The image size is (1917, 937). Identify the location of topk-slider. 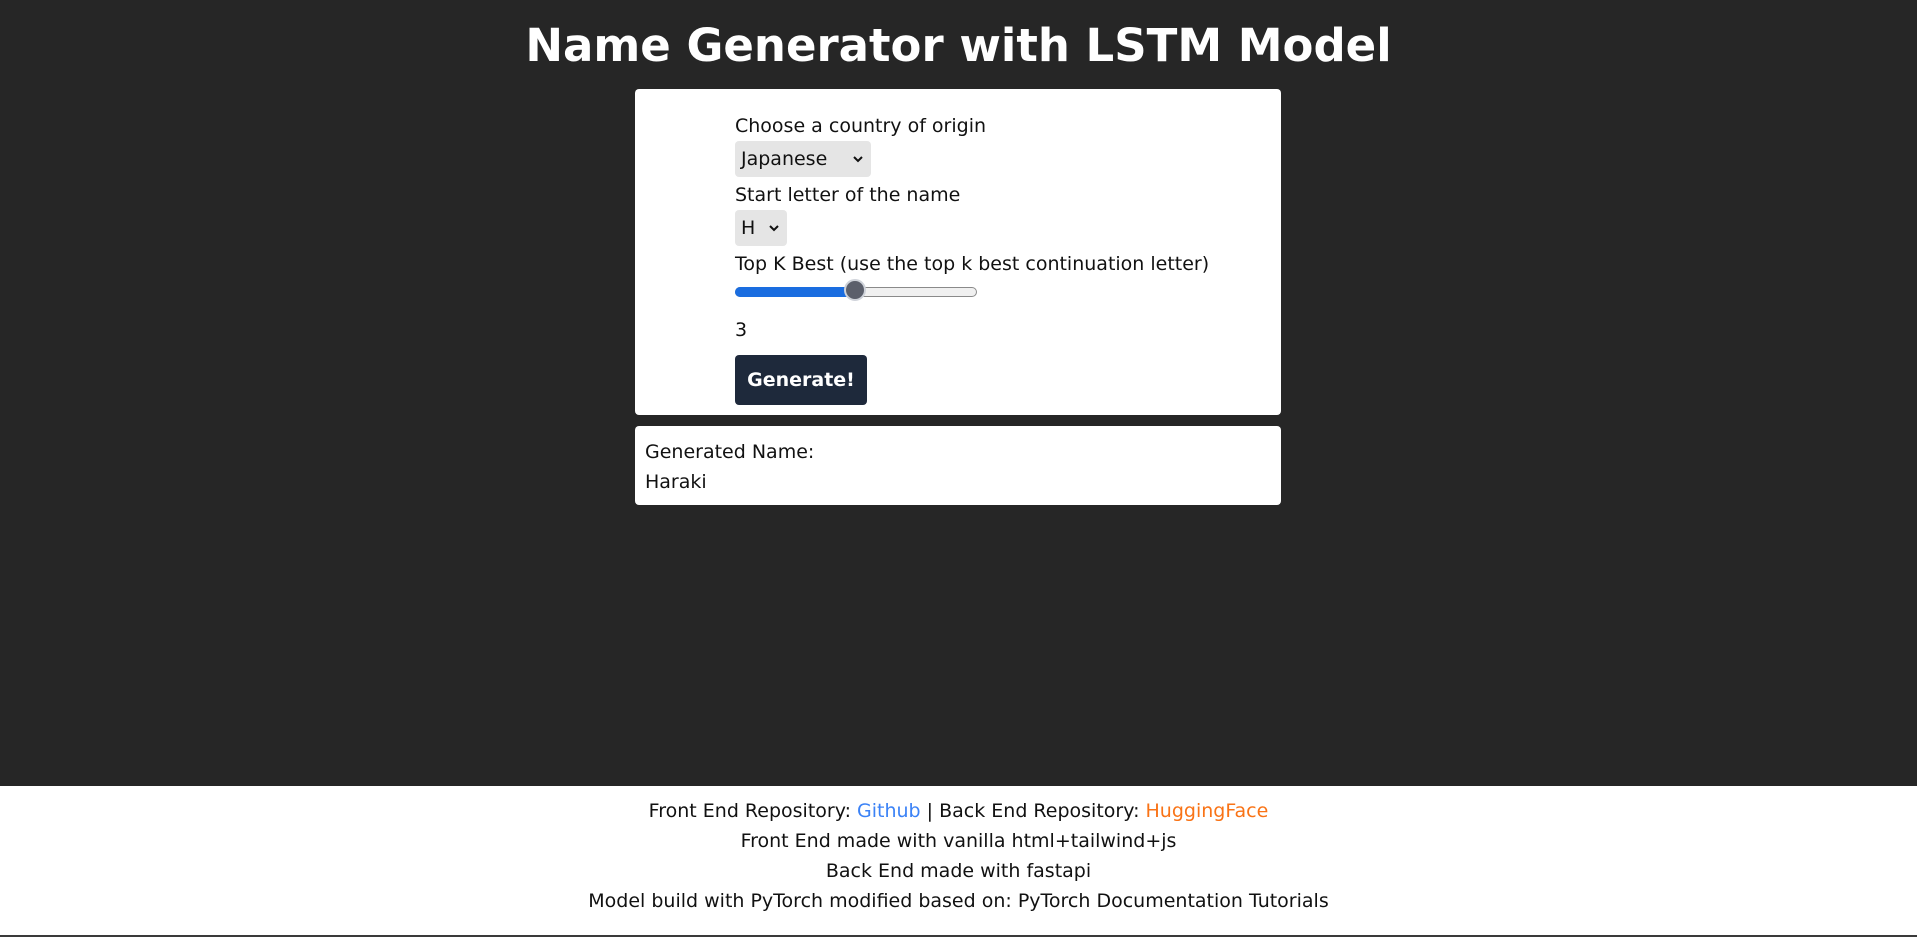
(856, 291).